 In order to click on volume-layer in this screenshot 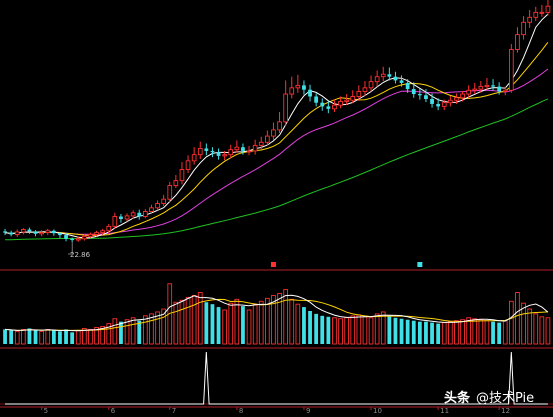, I will do `click(277, 314)`.